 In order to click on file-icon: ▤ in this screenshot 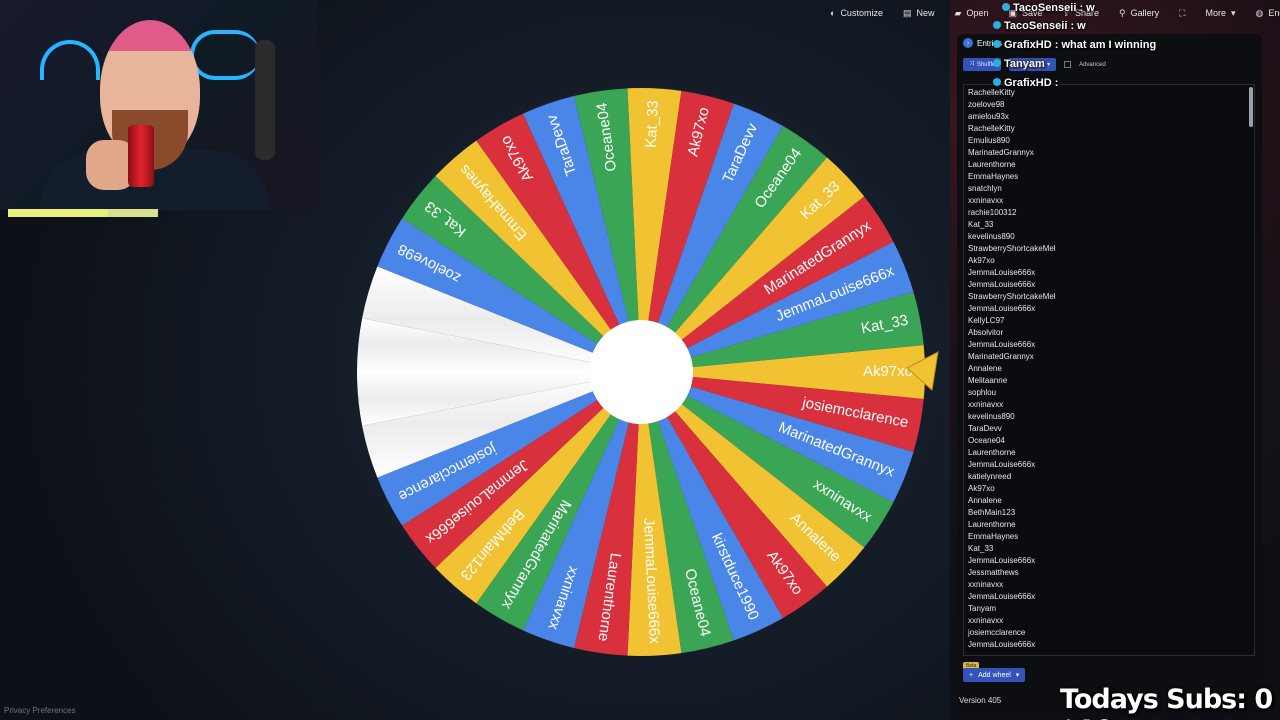, I will do `click(907, 12)`.